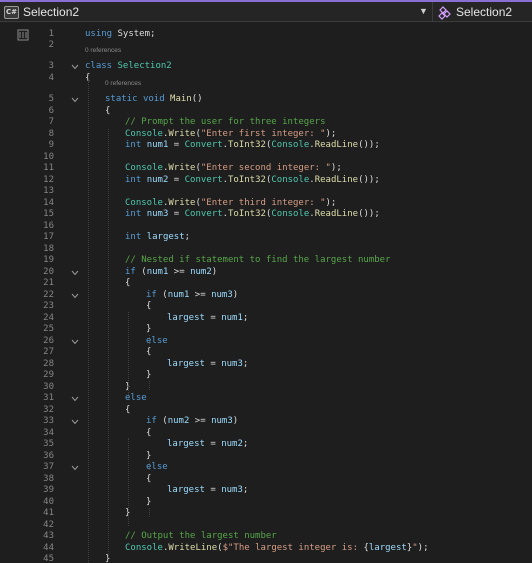 Image resolution: width=532 pixels, height=563 pixels. Describe the element at coordinates (233, 169) in the screenshot. I see `code-text: Console.Write("Enter second integer: ");` at that location.